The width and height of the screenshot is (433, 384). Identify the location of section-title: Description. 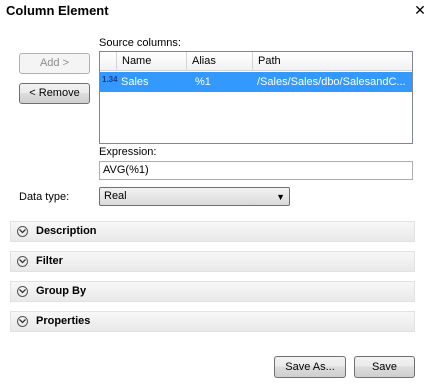
(66, 231).